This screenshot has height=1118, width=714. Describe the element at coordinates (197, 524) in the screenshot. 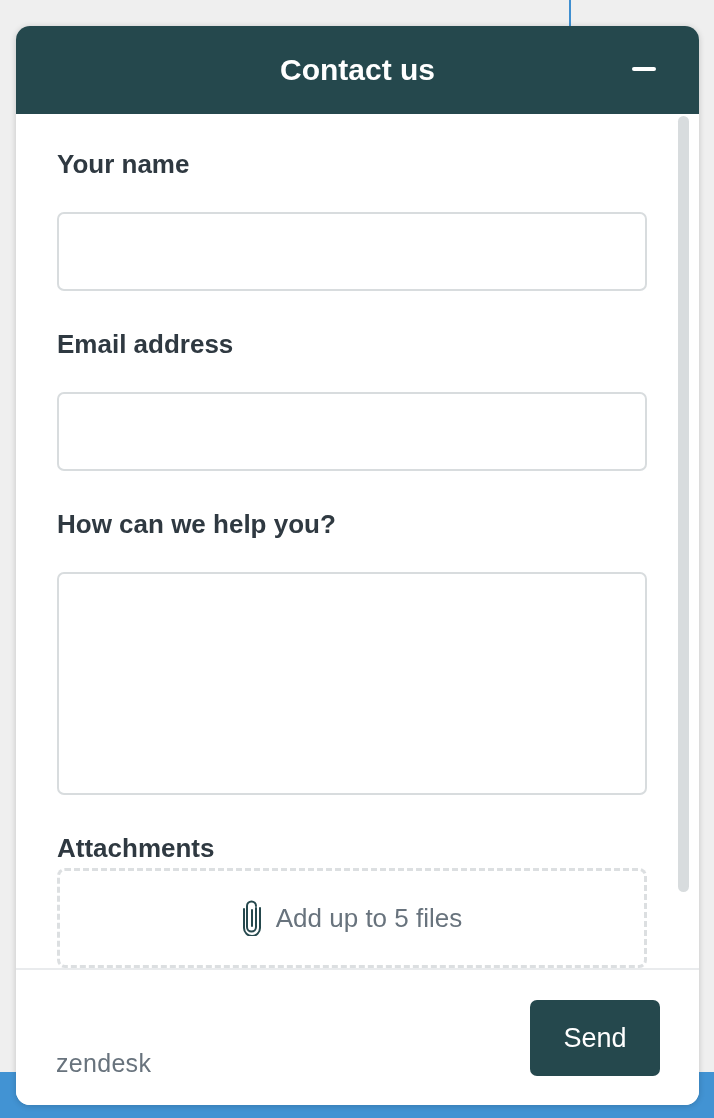

I see `field-label: How can we help you?` at that location.